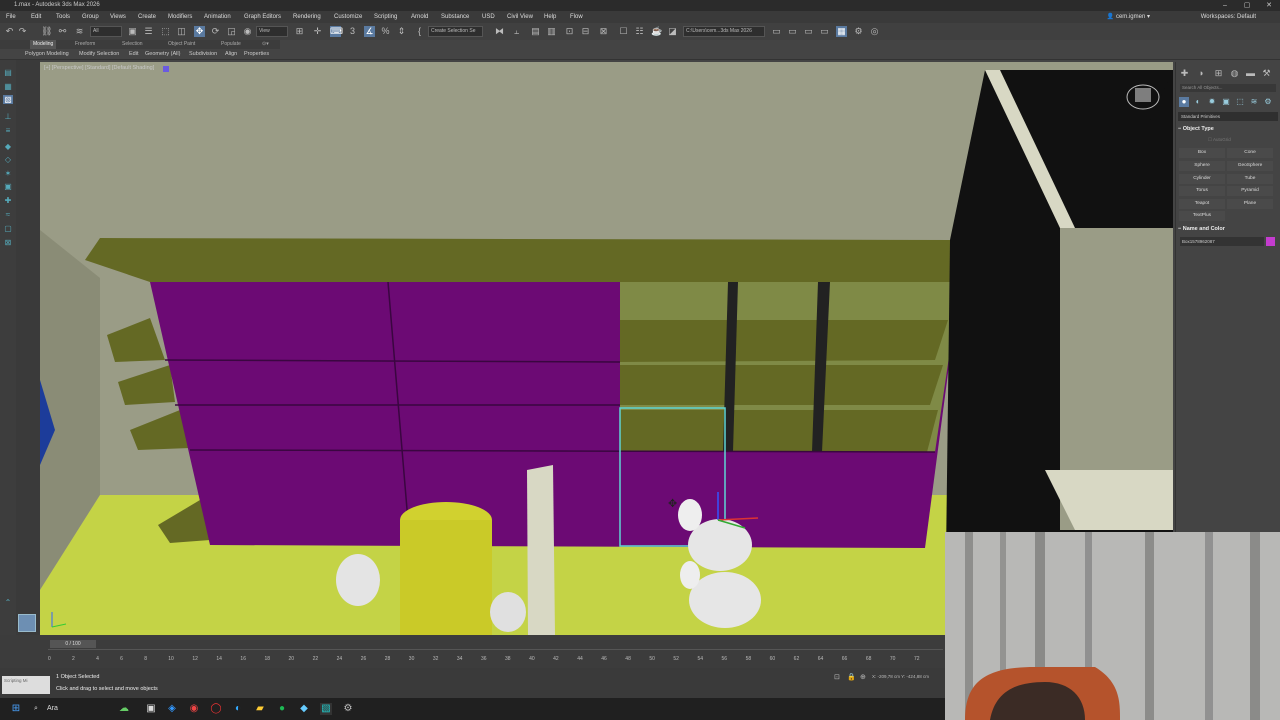 The width and height of the screenshot is (1280, 720). What do you see at coordinates (1228, 129) in the screenshot?
I see `object-type-rollout: − Object Type` at bounding box center [1228, 129].